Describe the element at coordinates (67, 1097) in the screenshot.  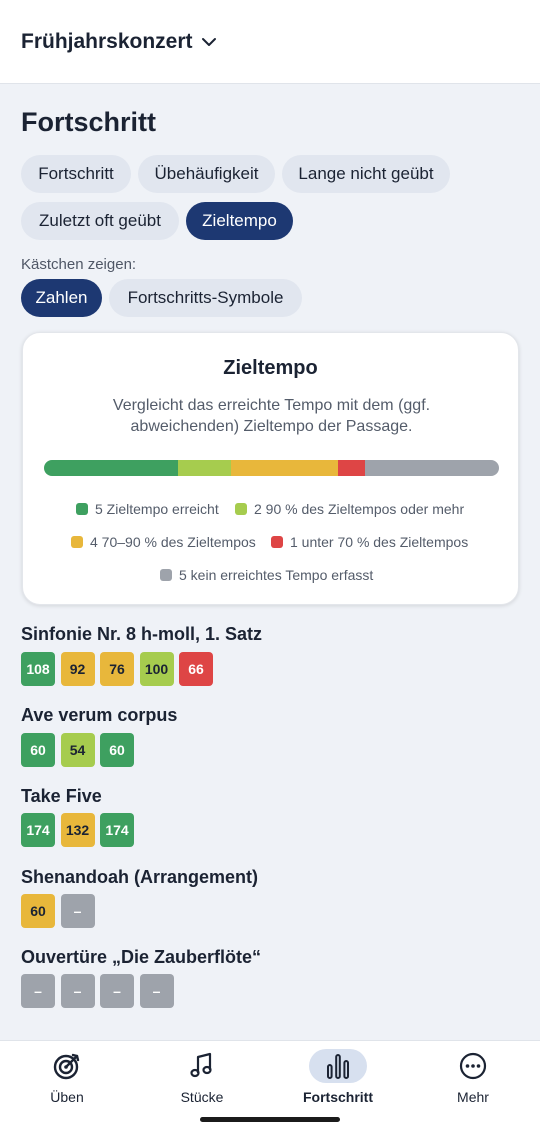
I see `nav-label: Üben` at that location.